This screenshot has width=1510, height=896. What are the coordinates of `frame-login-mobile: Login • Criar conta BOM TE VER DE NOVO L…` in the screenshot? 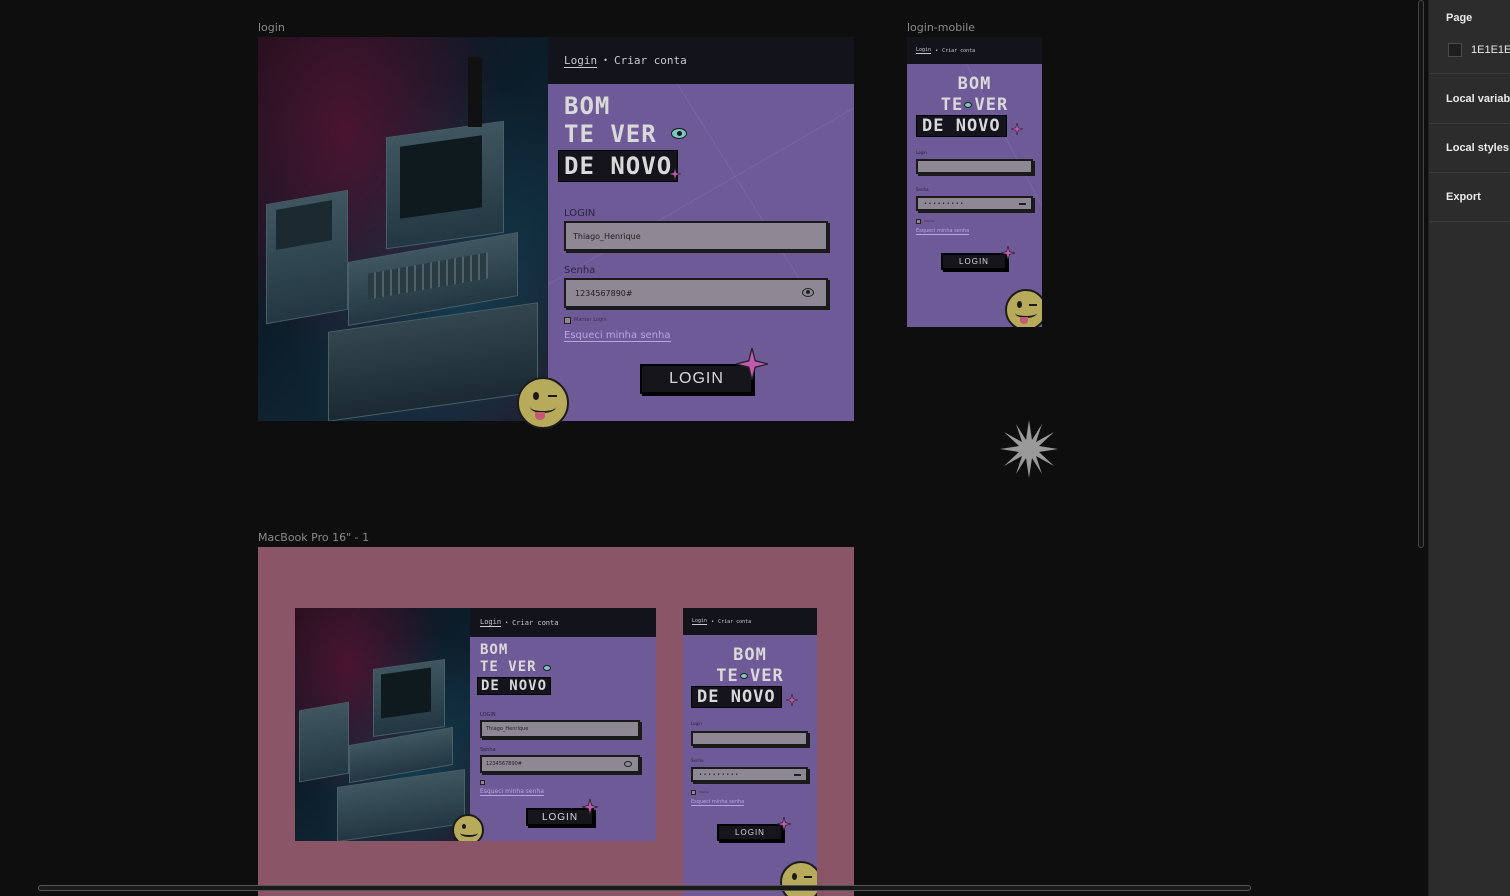 It's located at (974, 182).